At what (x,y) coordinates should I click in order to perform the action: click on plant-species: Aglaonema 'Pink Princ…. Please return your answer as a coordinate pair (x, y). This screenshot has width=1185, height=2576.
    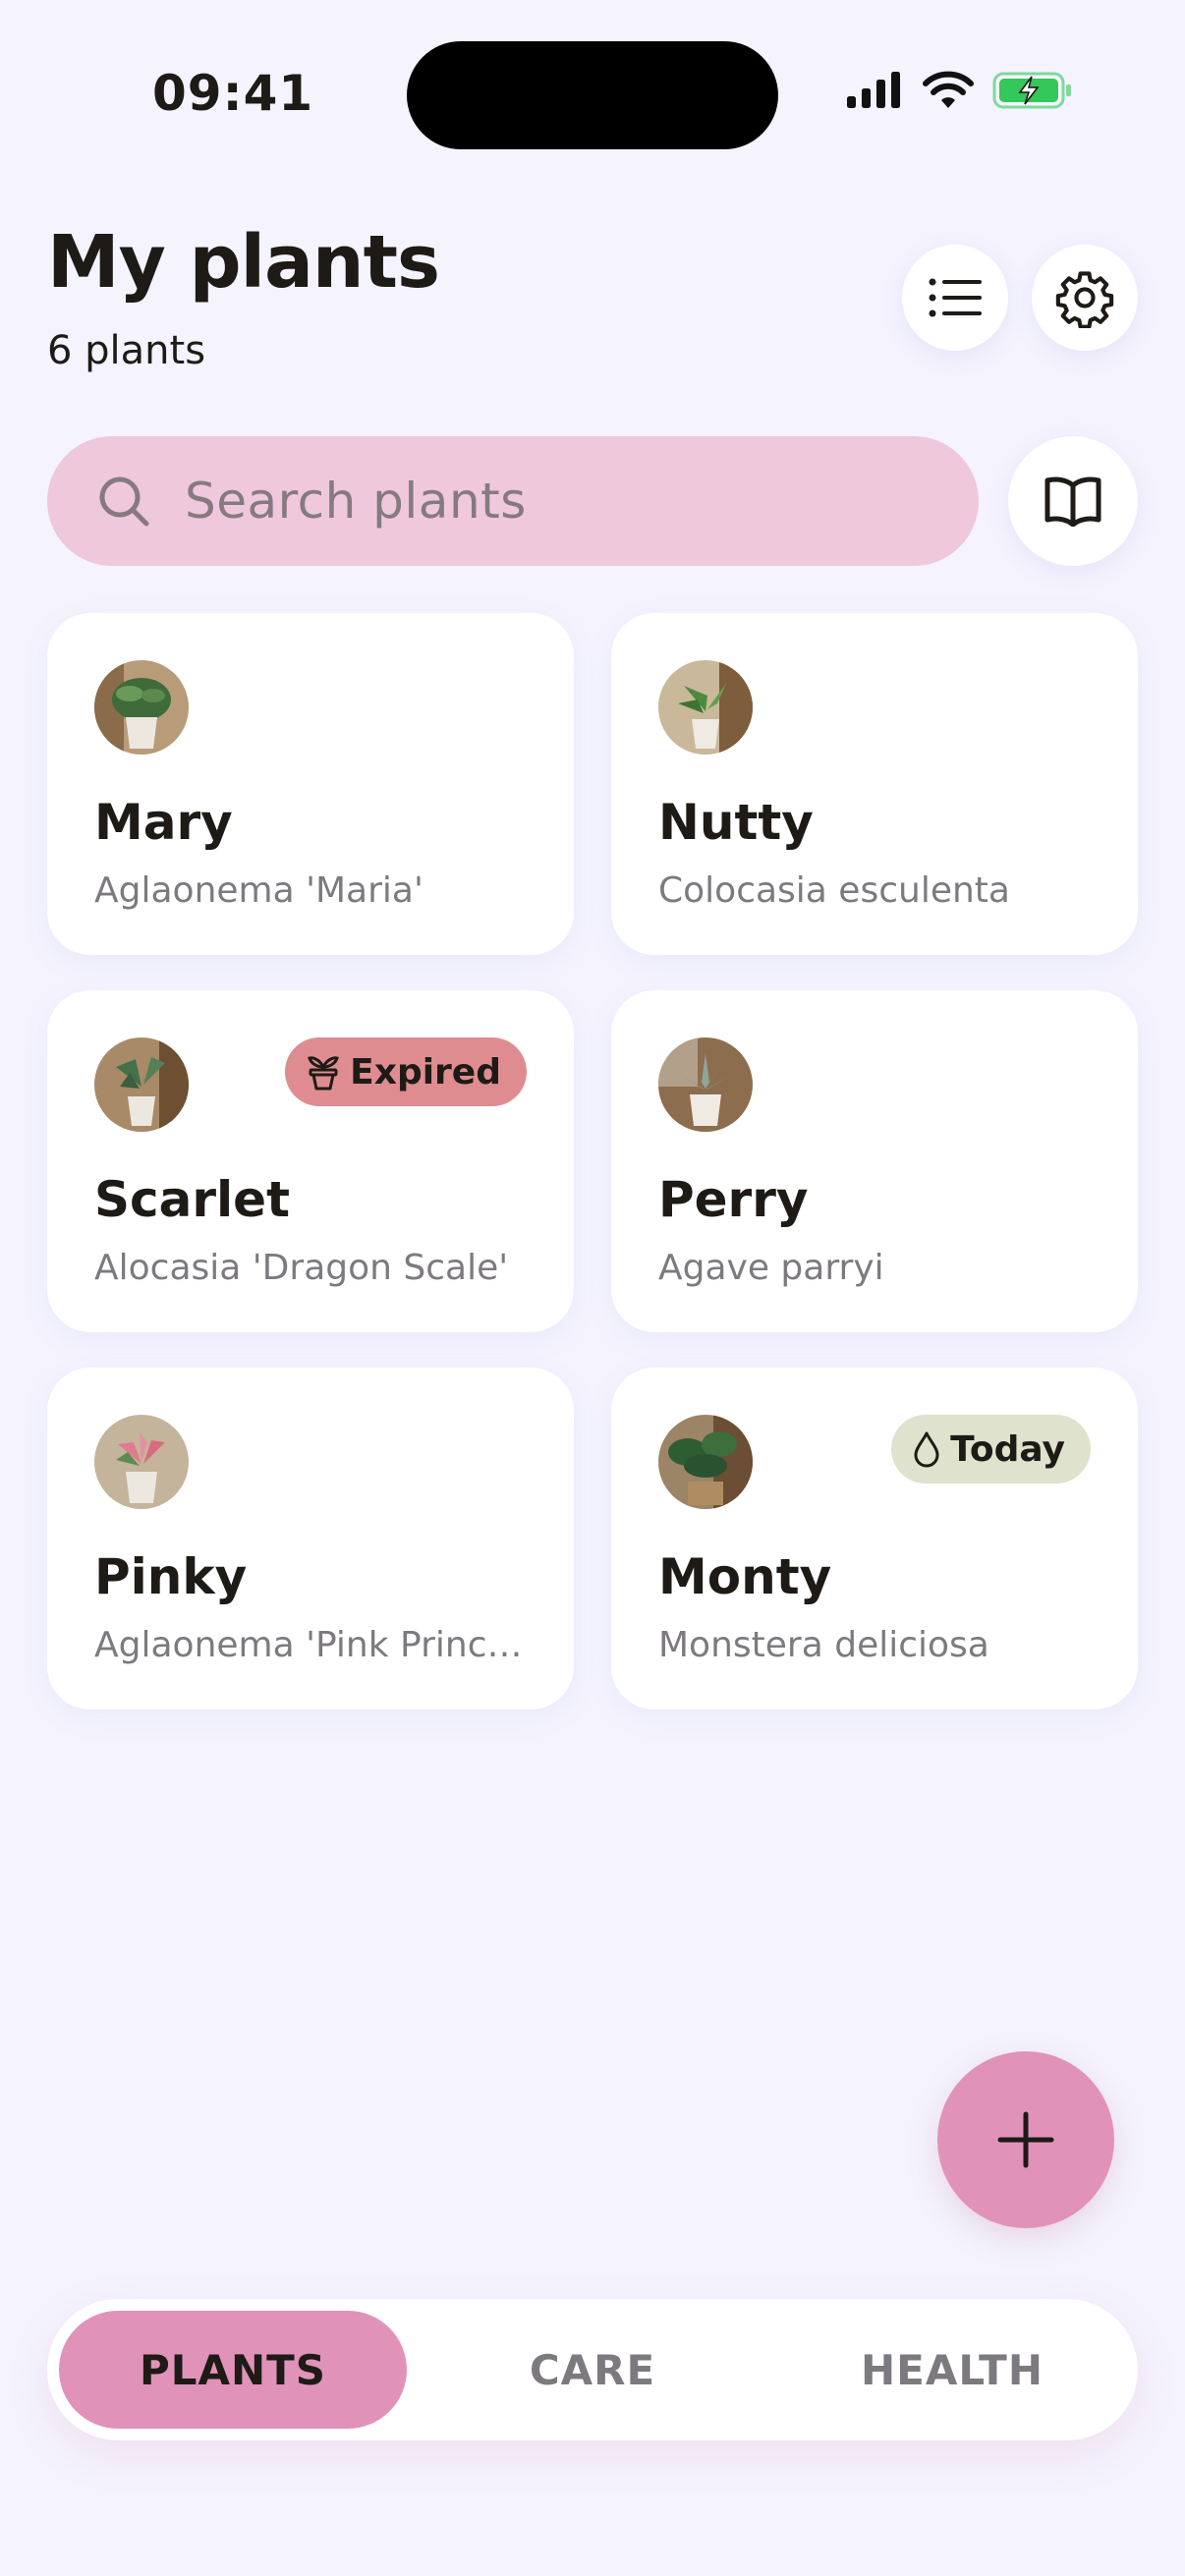
    Looking at the image, I should click on (309, 1645).